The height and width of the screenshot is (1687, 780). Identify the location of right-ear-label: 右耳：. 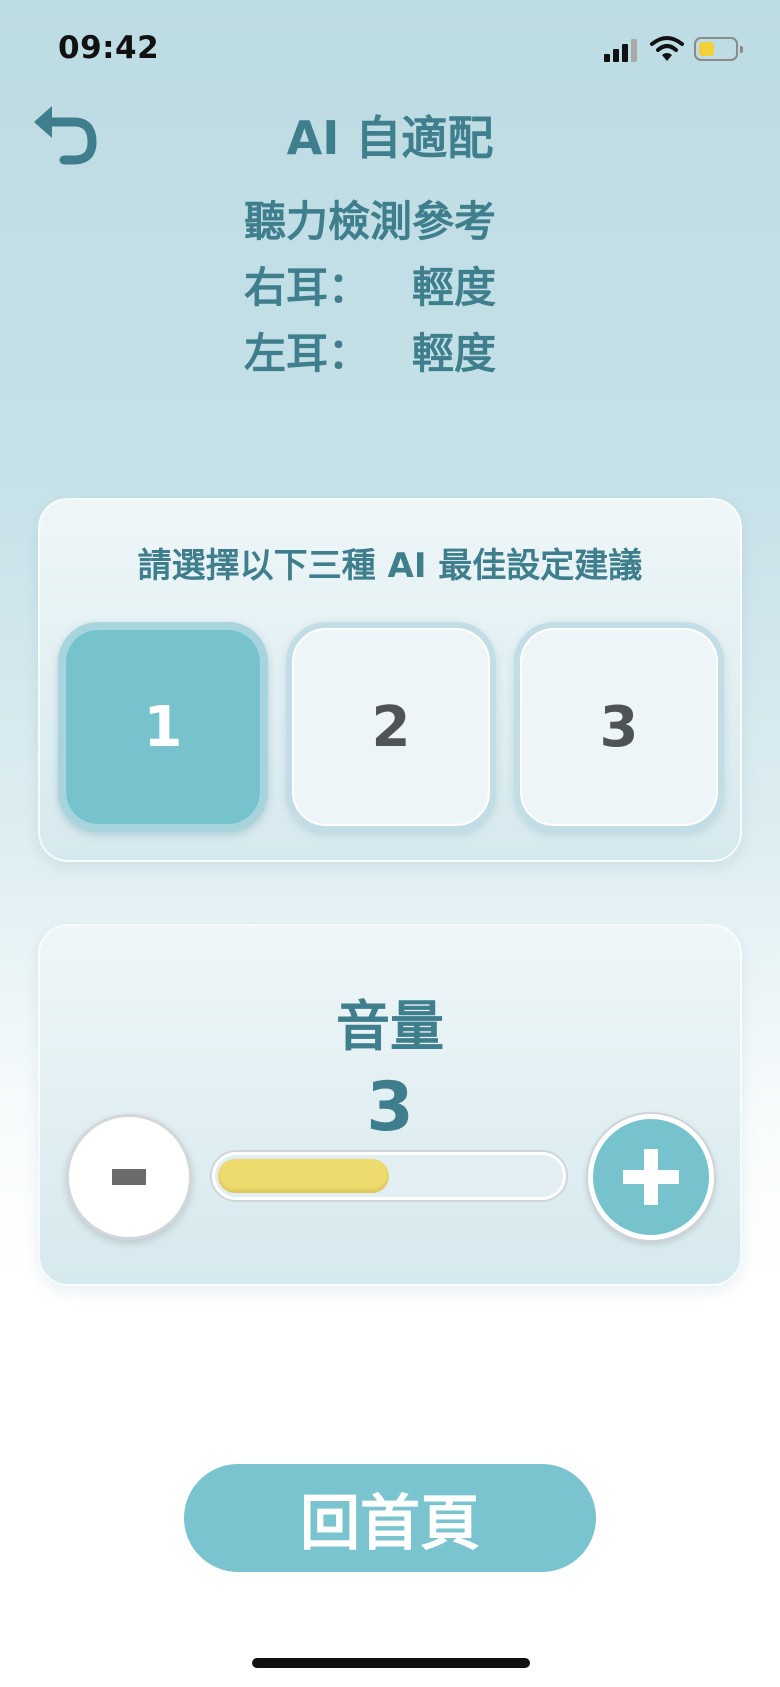
(307, 287).